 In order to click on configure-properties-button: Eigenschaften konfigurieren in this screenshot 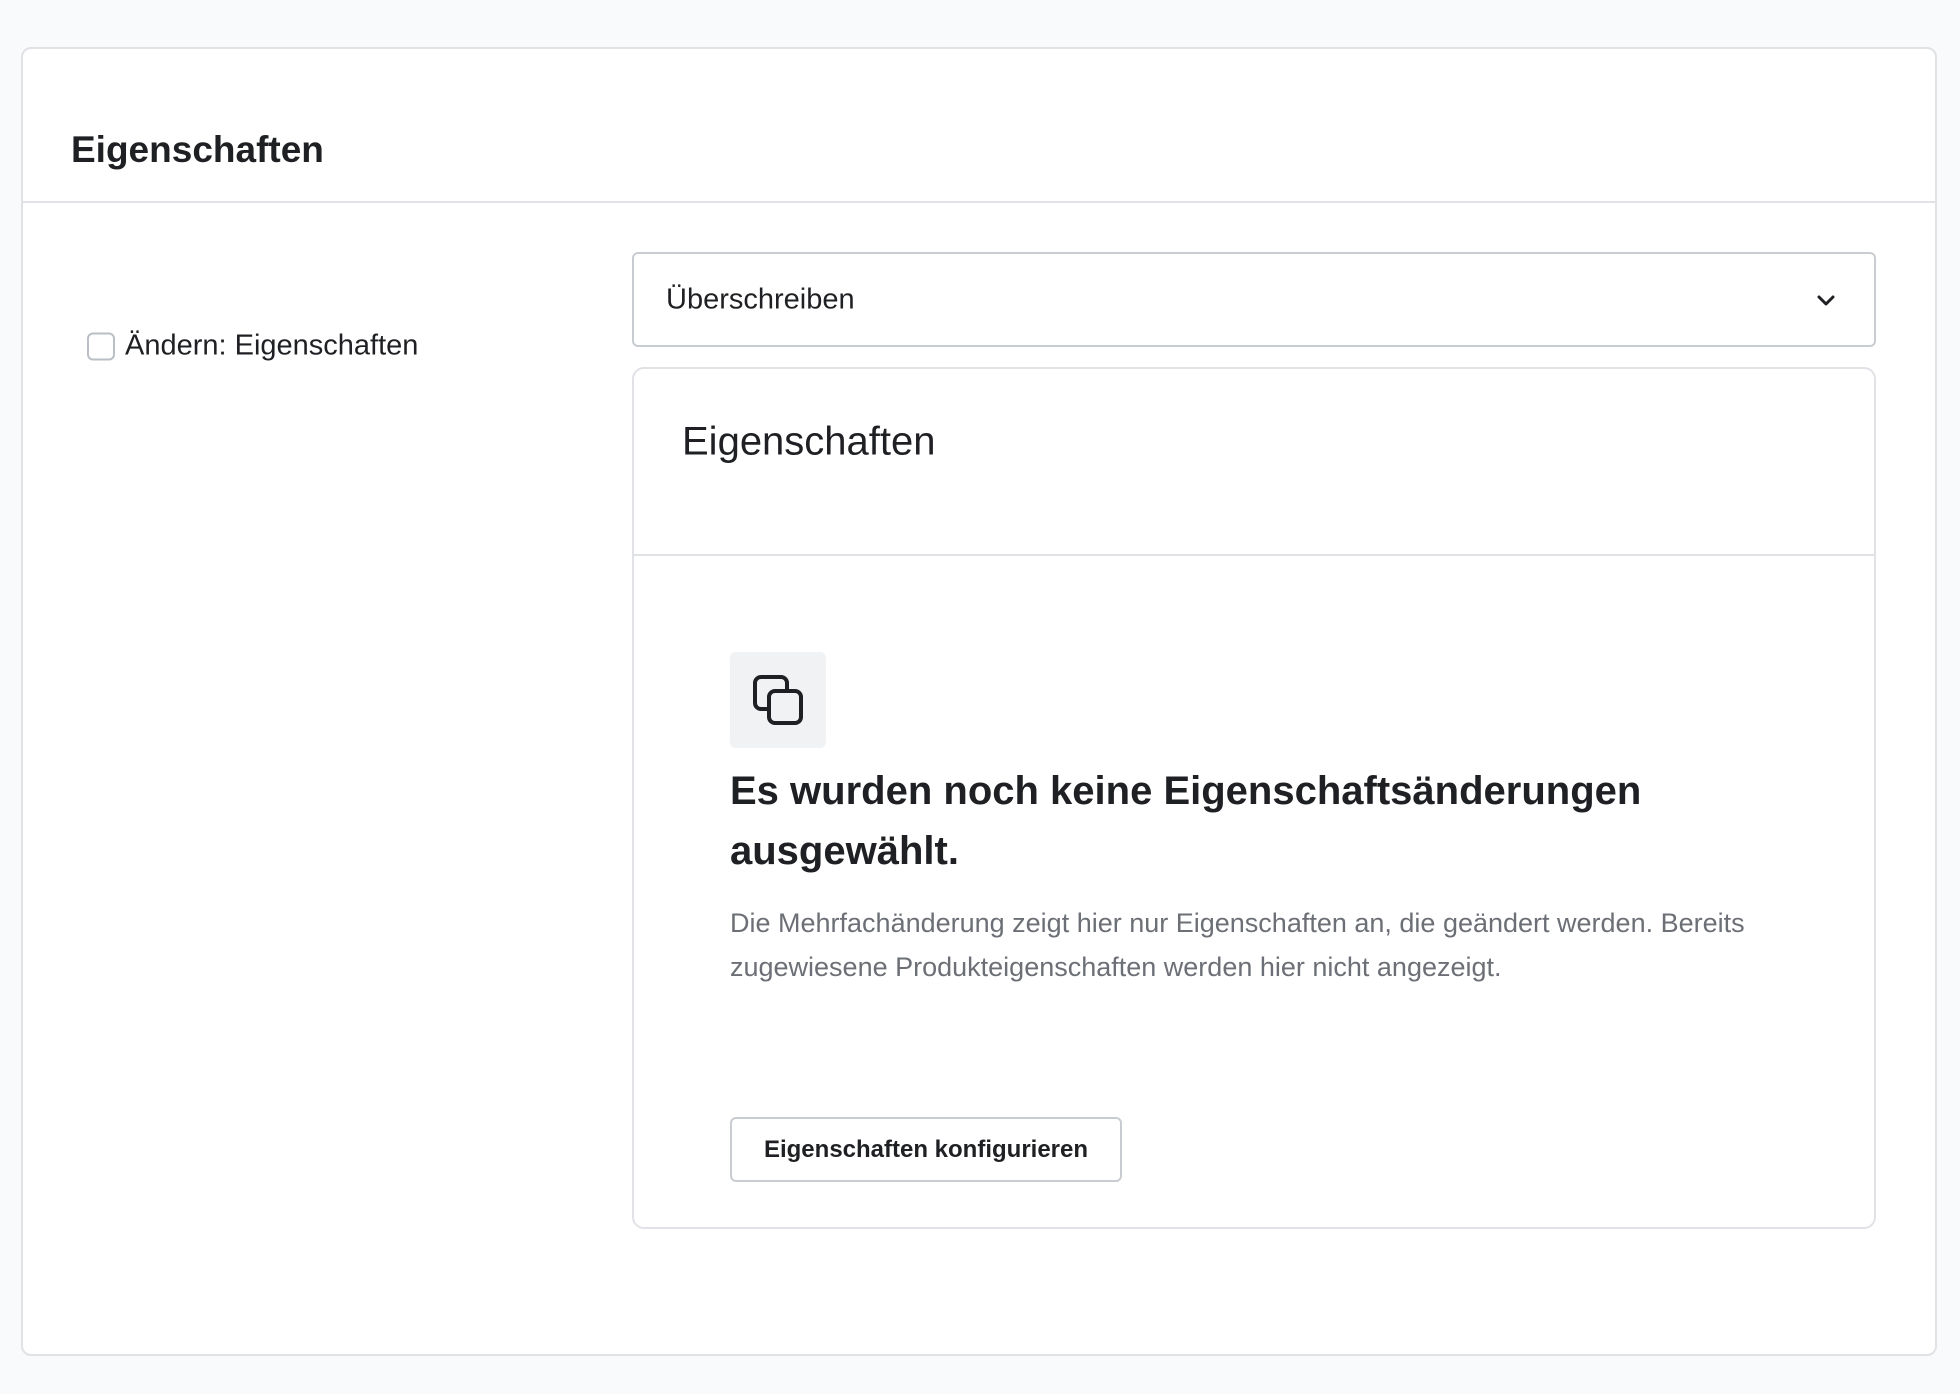, I will do `click(926, 1149)`.